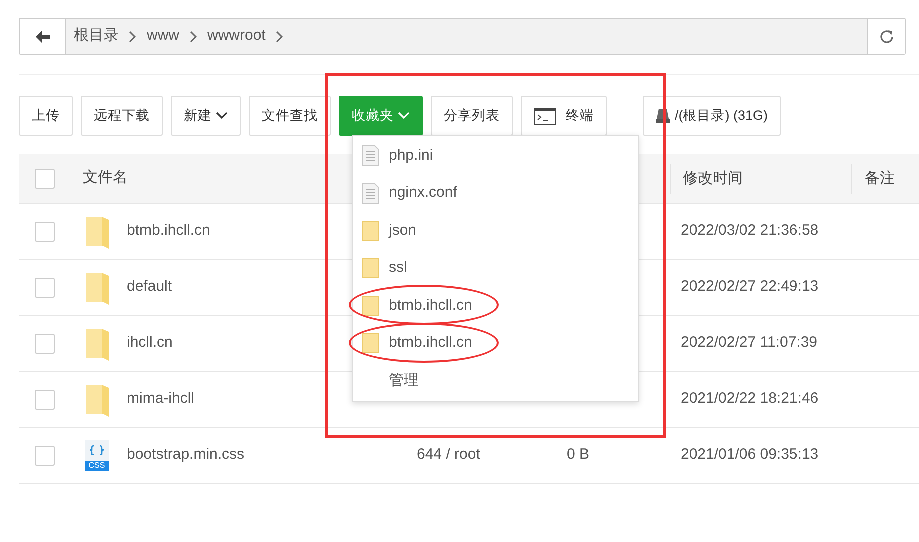 The height and width of the screenshot is (542, 919). Describe the element at coordinates (449, 455) in the screenshot. I see `permission-text: 644 / root` at that location.